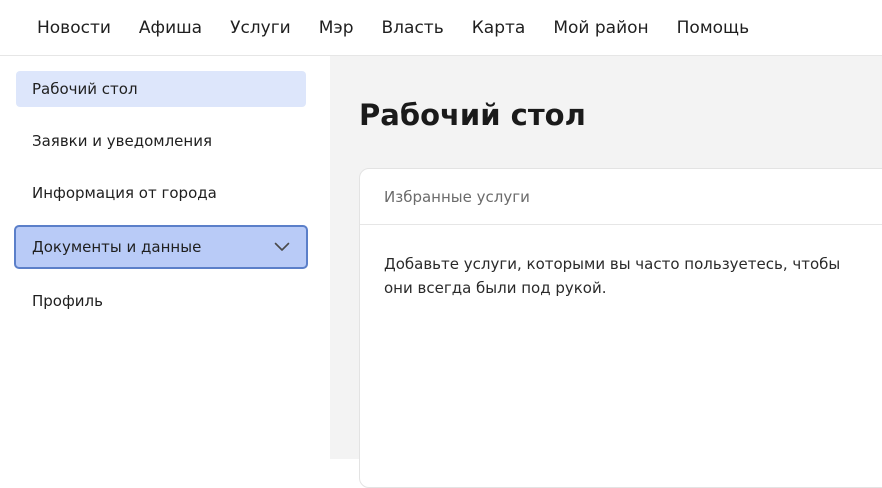  What do you see at coordinates (336, 28) in the screenshot?
I see `topnav-mayor: Мэр` at bounding box center [336, 28].